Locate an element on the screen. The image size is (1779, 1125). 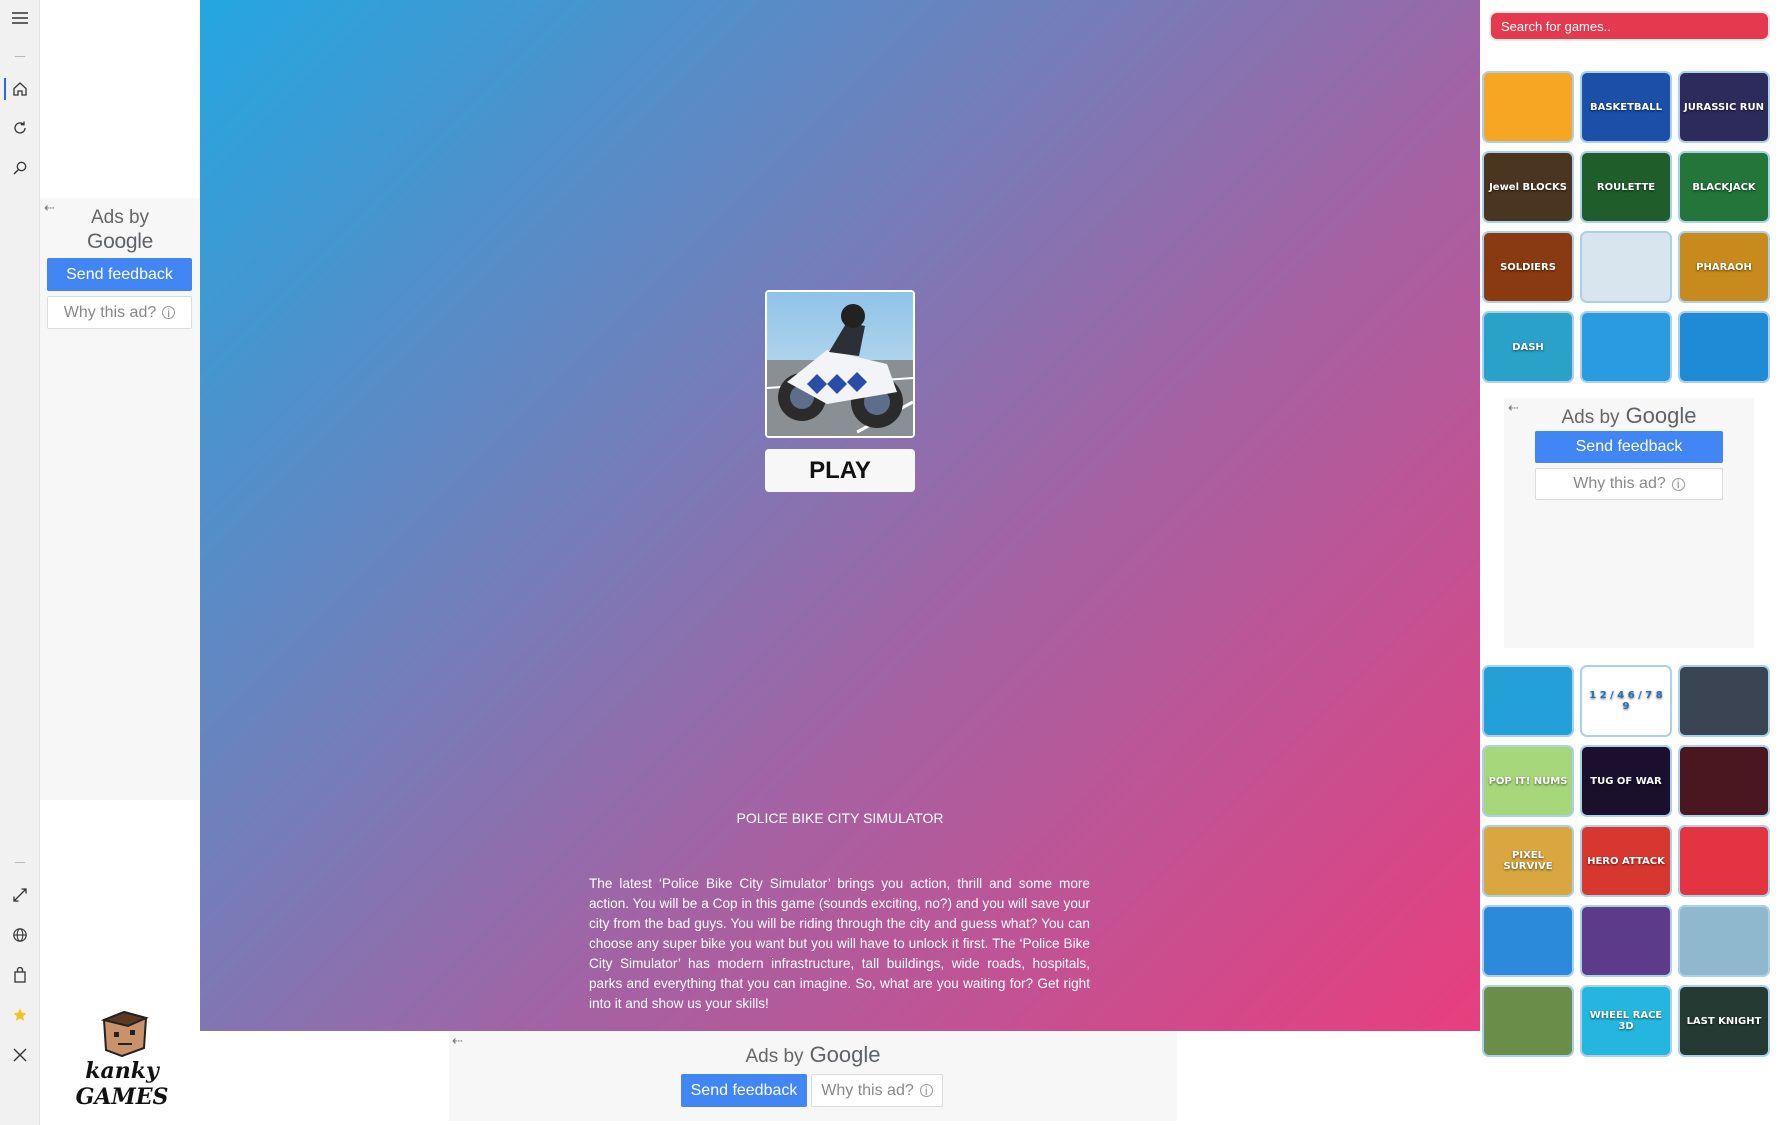
menu-icon is located at coordinates (20, 18).